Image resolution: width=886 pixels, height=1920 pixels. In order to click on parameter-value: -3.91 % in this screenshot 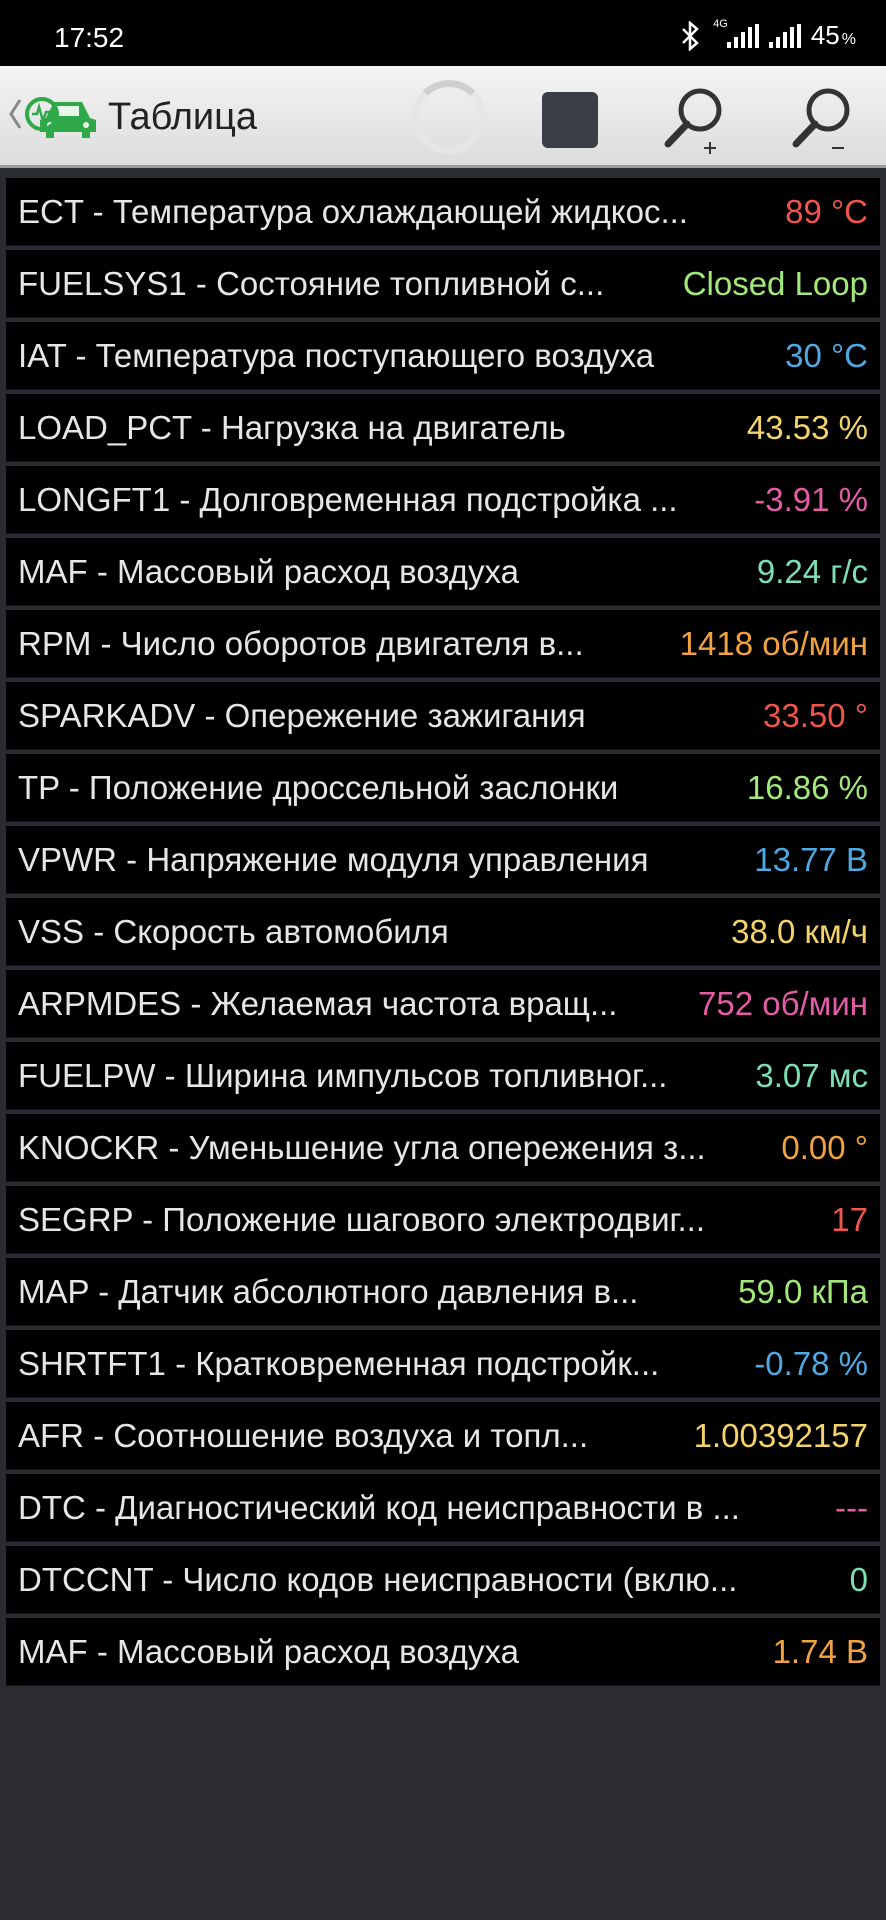, I will do `click(811, 499)`.